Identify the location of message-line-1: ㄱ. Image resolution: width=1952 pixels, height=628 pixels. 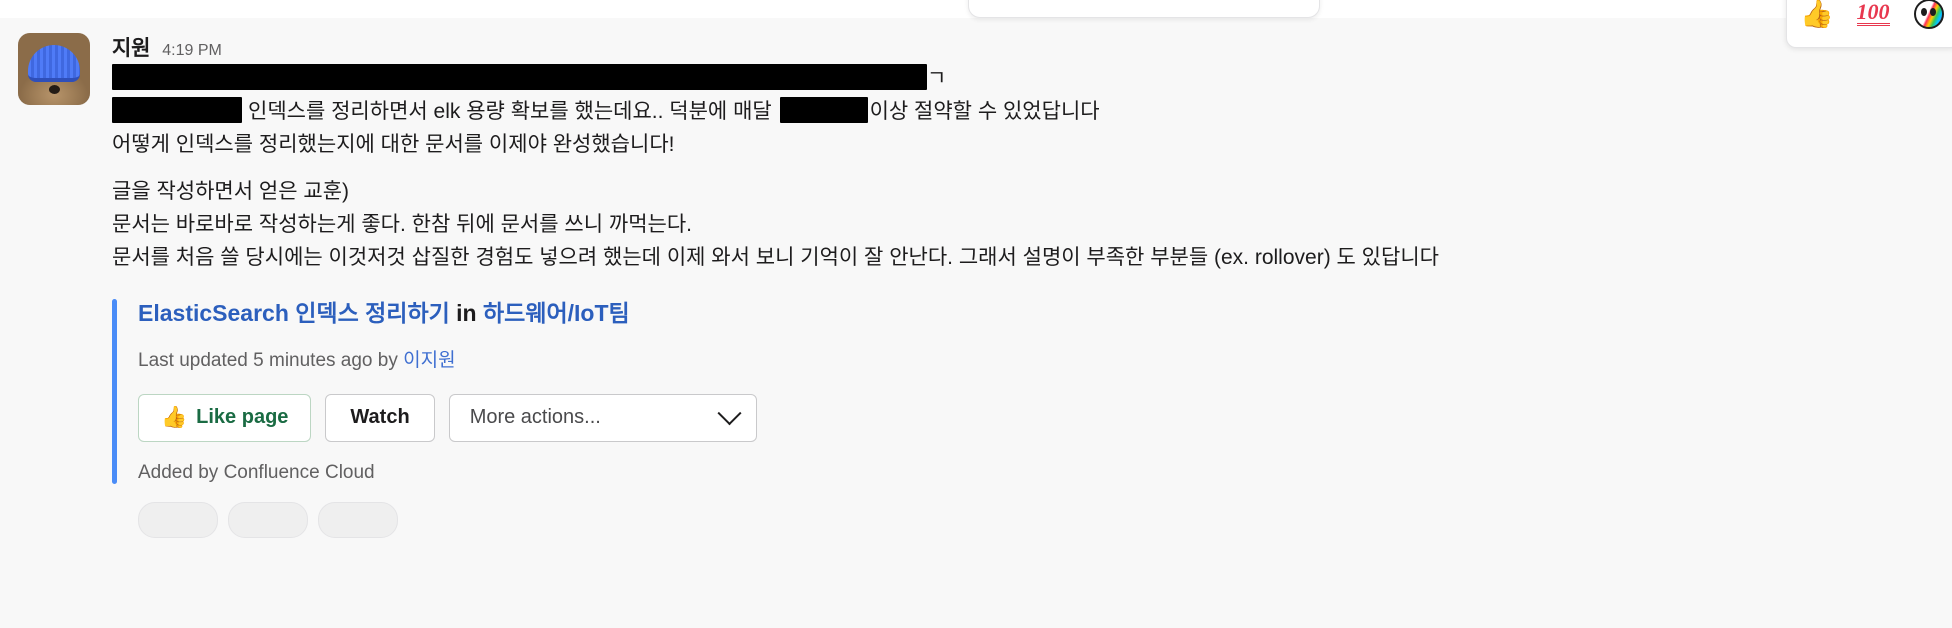
(1022, 79).